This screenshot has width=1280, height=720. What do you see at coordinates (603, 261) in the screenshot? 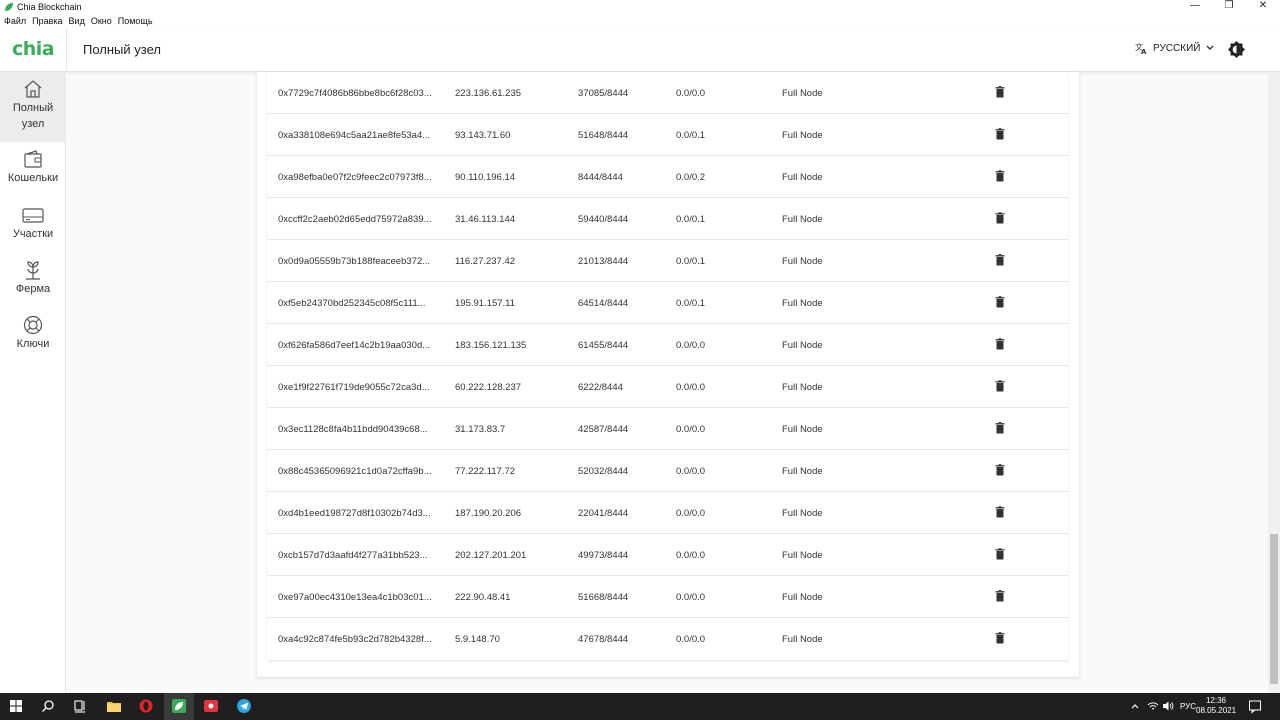
I see `connection-ports: 21013/8444` at bounding box center [603, 261].